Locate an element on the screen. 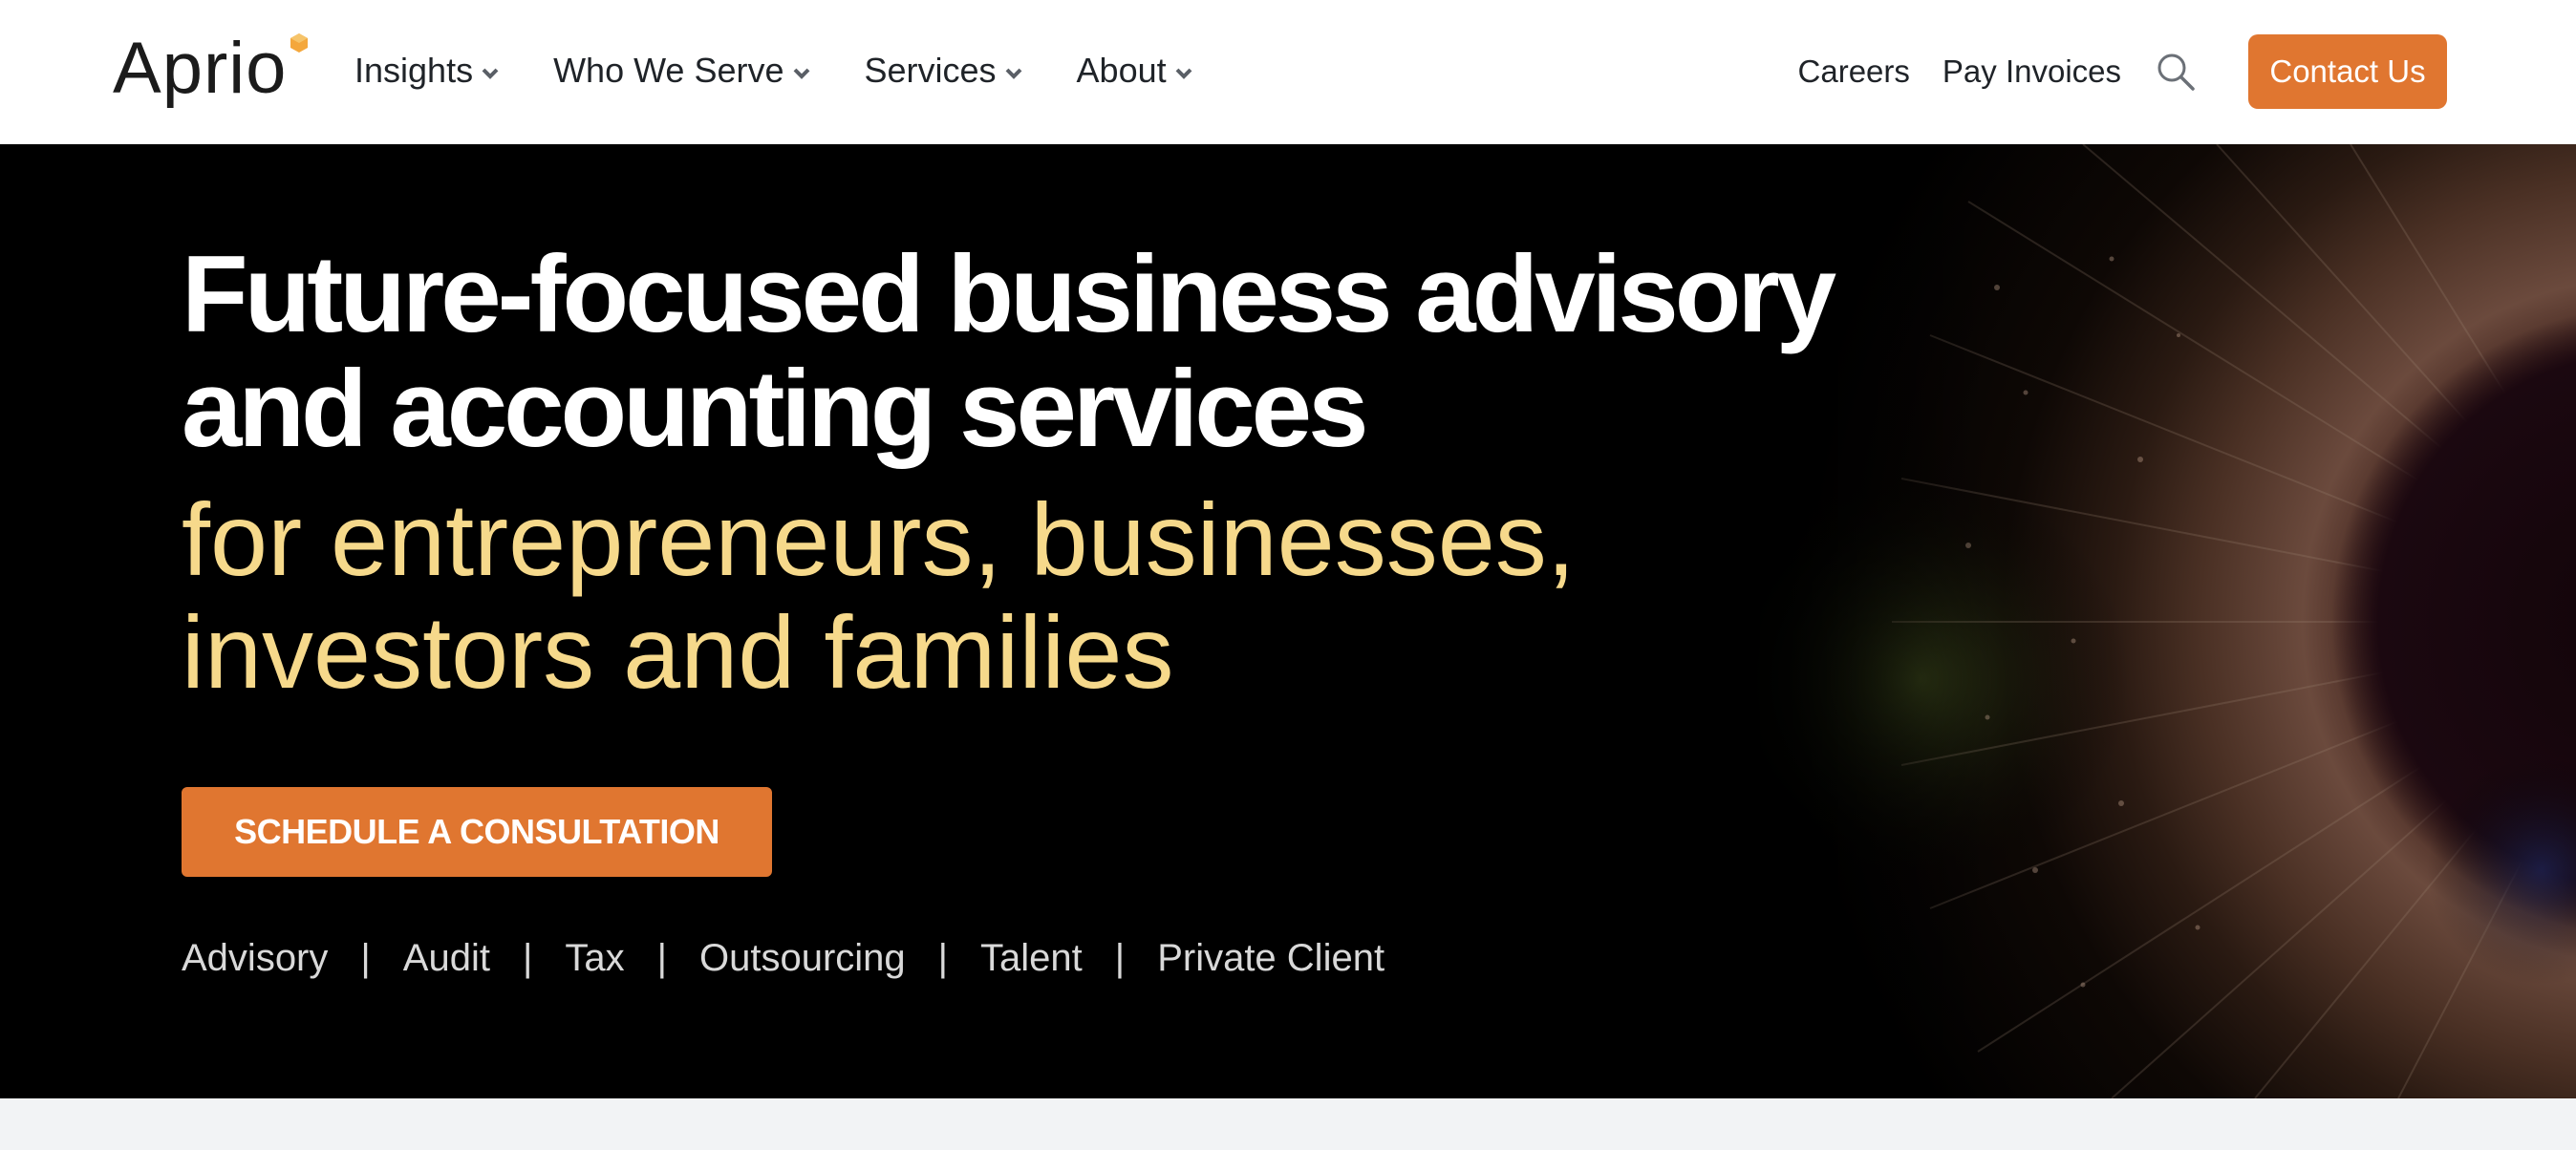 Image resolution: width=2576 pixels, height=1150 pixels. contact-us-button: Contact Us is located at coordinates (2347, 71).